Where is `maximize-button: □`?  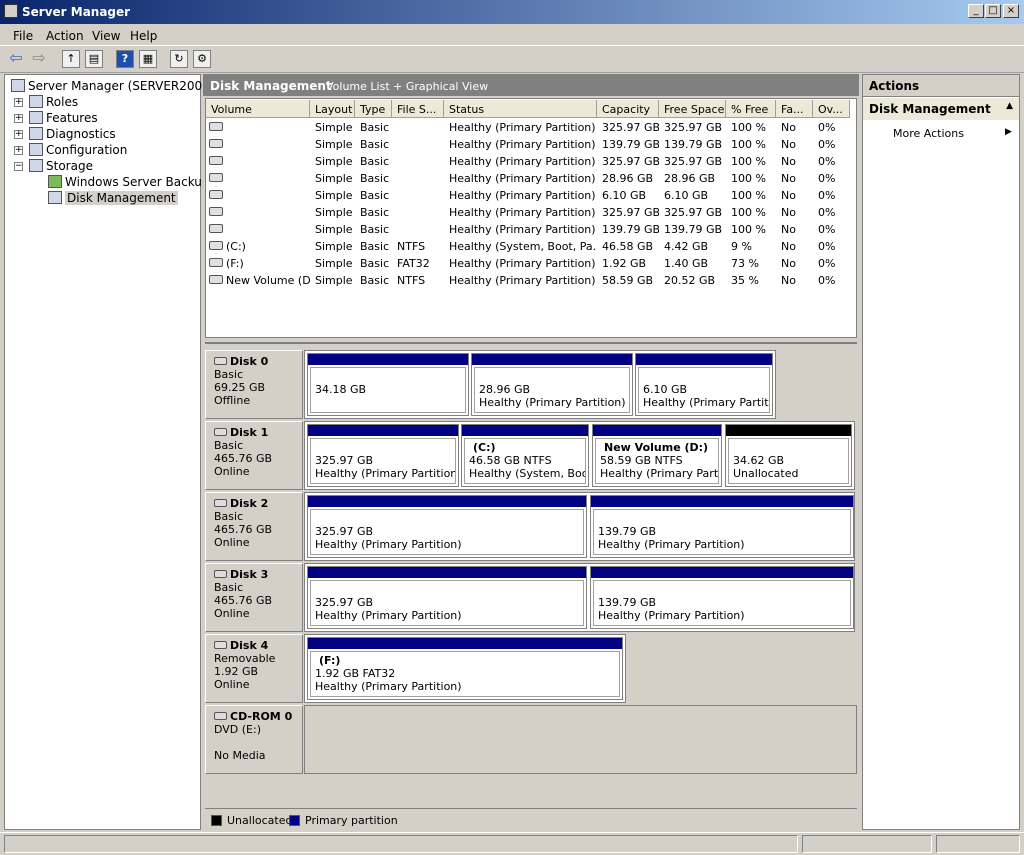
maximize-button: □ is located at coordinates (993, 11).